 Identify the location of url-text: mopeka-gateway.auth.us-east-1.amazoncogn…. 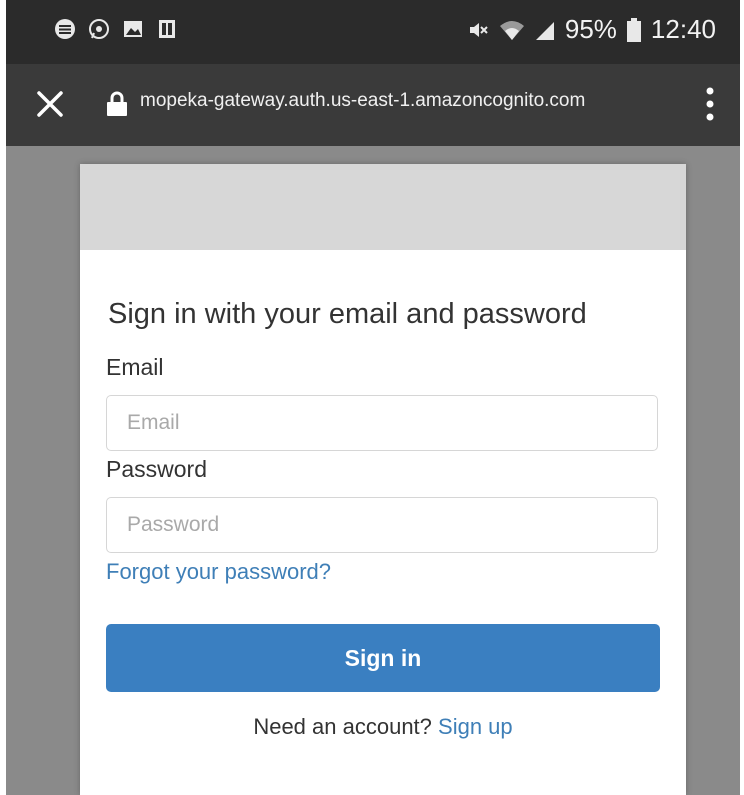
(362, 101).